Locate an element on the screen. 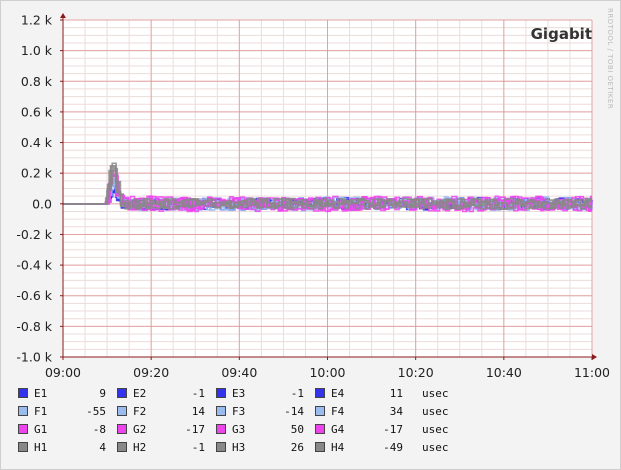  x-tick-label: 10:20 is located at coordinates (416, 372).